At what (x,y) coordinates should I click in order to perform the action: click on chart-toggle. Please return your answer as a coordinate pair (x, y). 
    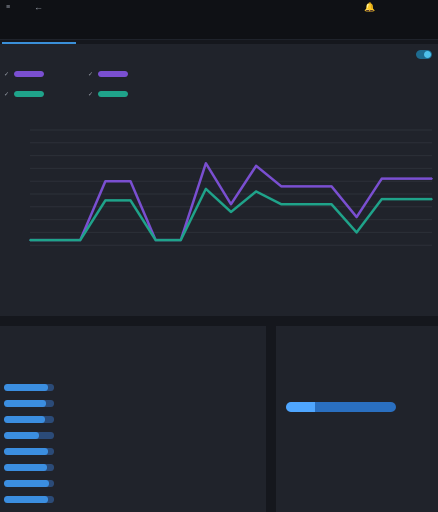
    Looking at the image, I should click on (422, 54).